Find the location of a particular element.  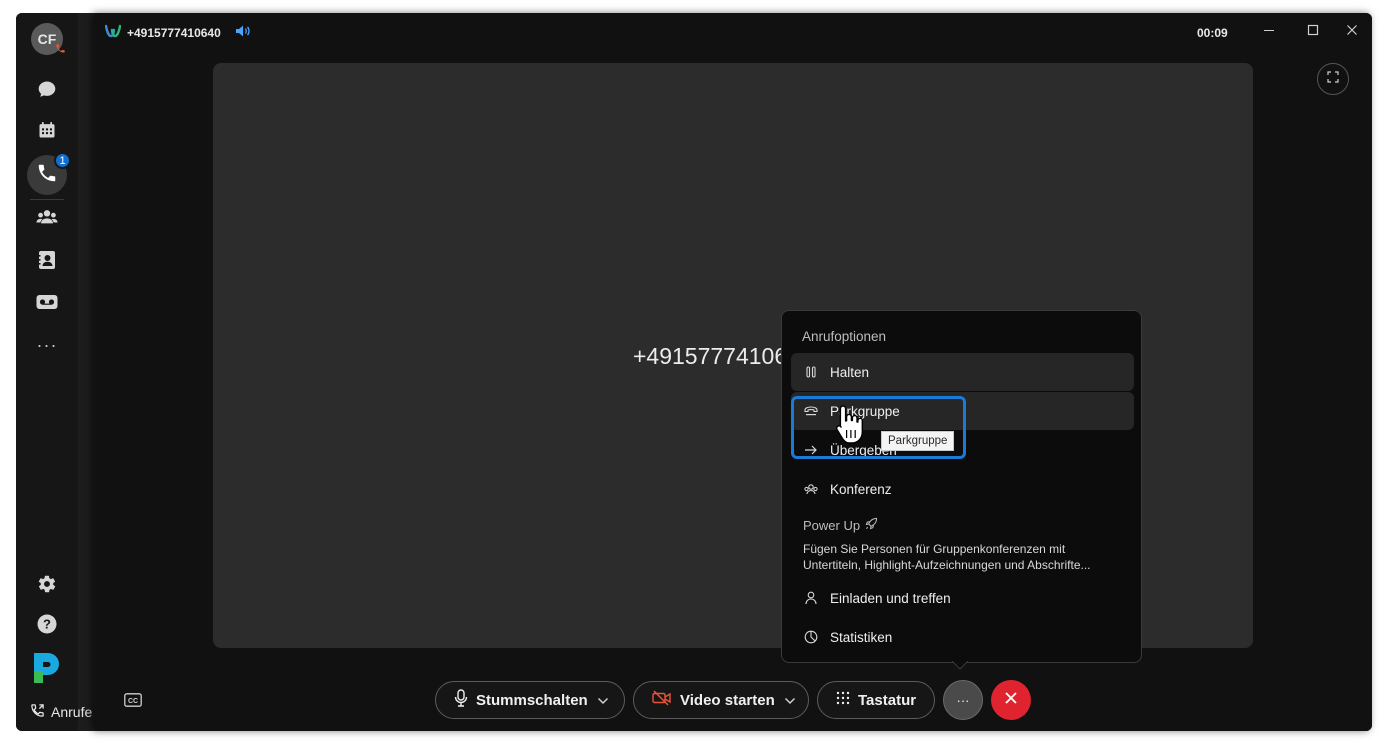

video-off-icon is located at coordinates (662, 700).